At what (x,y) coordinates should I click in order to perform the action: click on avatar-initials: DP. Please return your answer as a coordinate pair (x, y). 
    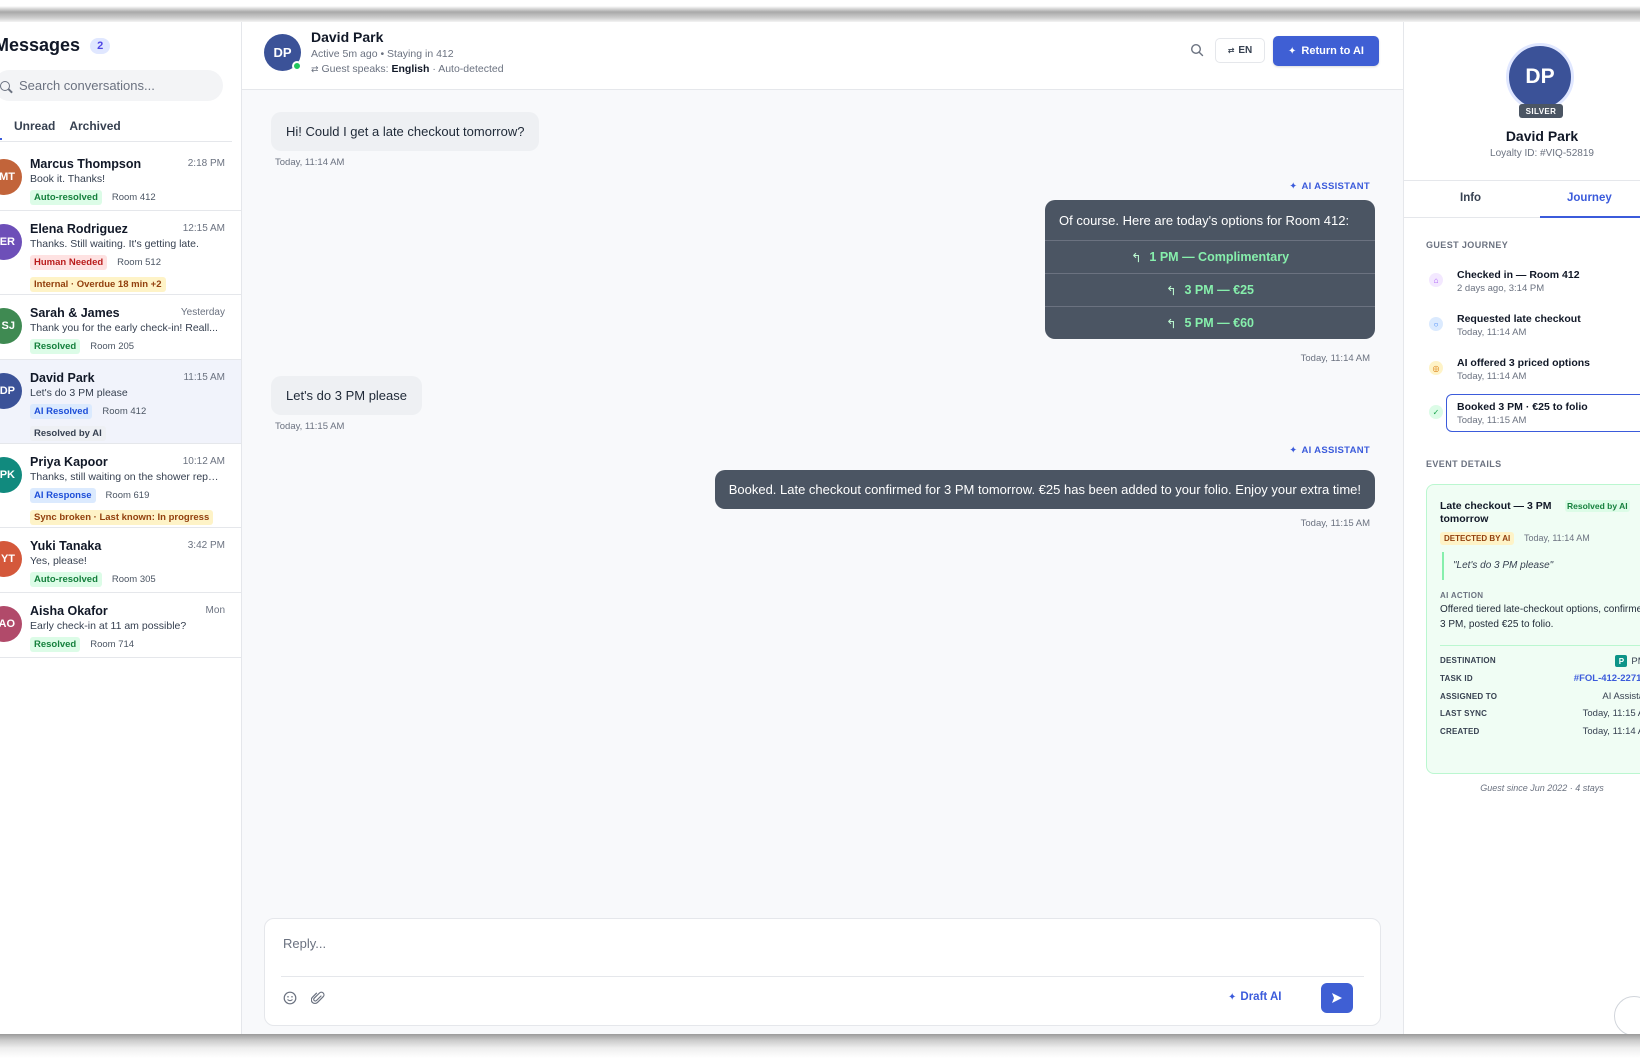
    Looking at the image, I should click on (282, 52).